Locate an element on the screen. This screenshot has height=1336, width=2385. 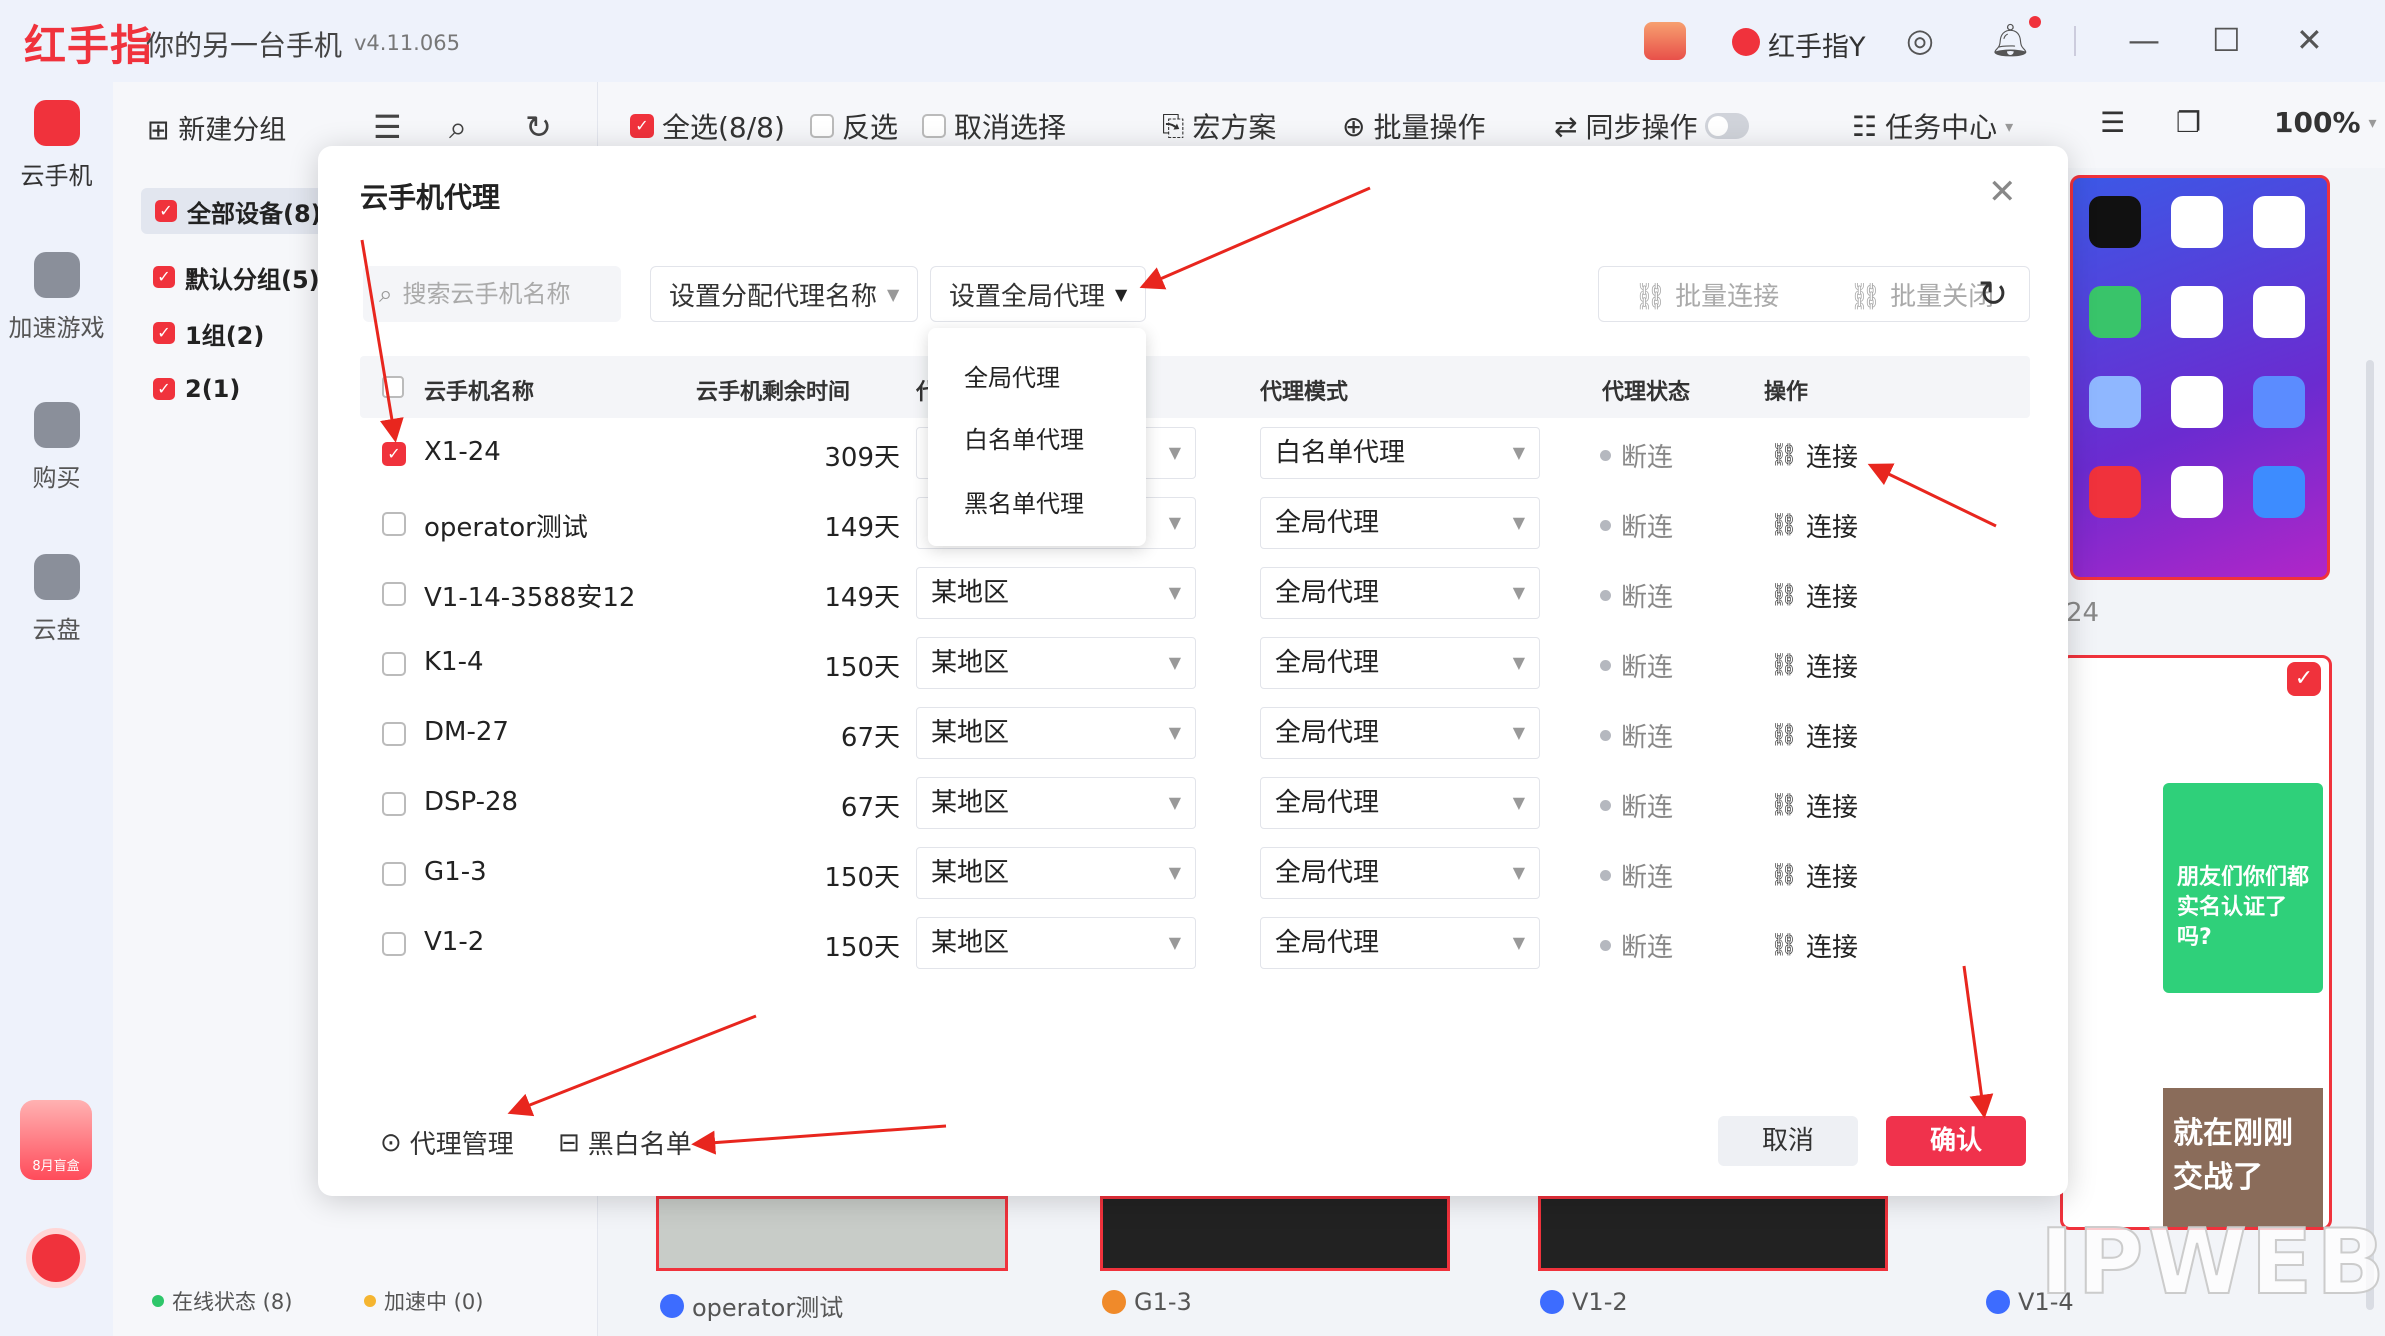
nav-buy: 购买 is located at coordinates (56, 447).